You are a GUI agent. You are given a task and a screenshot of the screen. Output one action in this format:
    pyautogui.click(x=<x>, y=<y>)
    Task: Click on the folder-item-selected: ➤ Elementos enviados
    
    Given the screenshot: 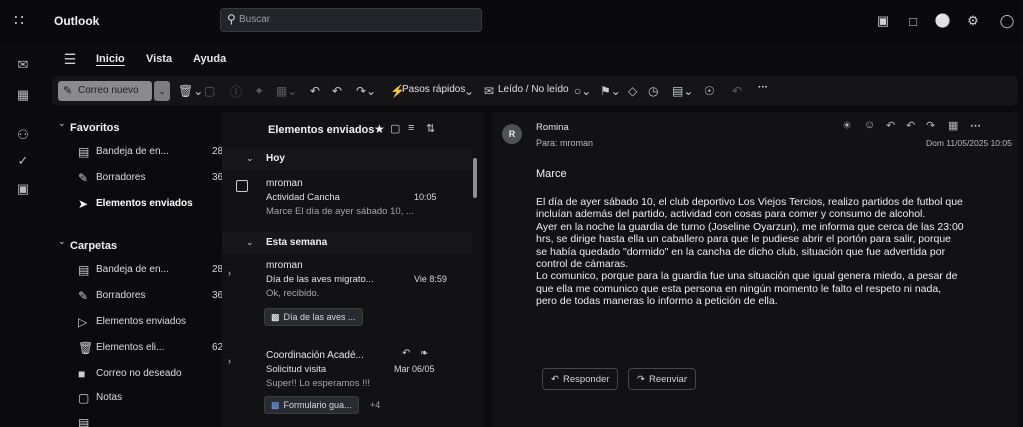 What is the action you would take?
    pyautogui.click(x=148, y=205)
    